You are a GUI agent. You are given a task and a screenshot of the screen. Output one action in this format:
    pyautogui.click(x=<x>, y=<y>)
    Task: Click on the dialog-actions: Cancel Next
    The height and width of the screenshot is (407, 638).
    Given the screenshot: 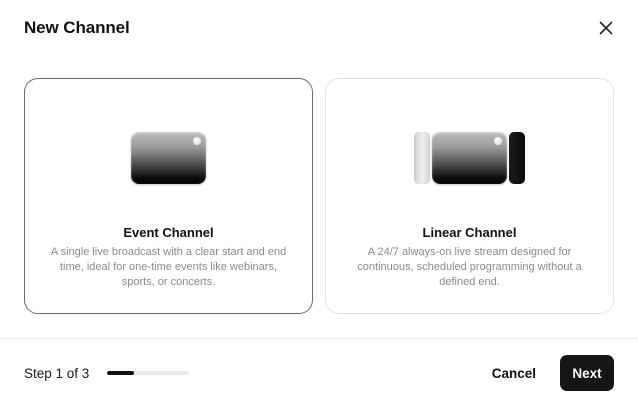 What is the action you would take?
    pyautogui.click(x=553, y=373)
    